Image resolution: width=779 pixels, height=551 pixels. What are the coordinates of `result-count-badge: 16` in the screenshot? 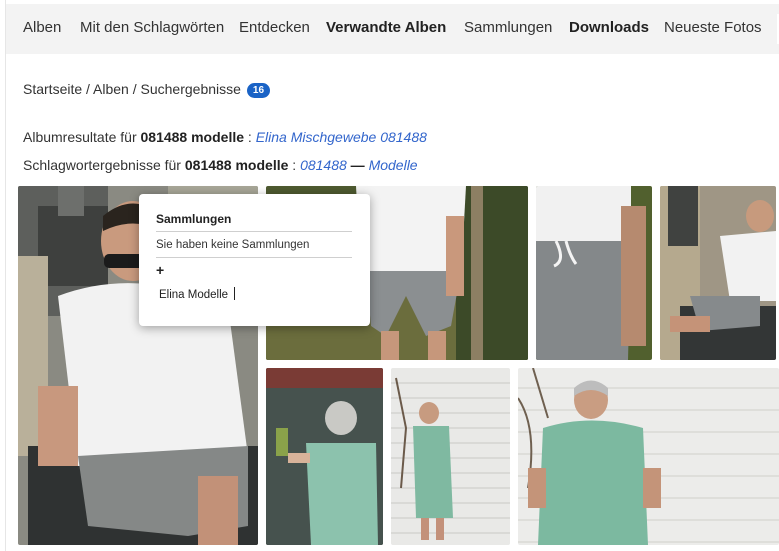 It's located at (258, 90).